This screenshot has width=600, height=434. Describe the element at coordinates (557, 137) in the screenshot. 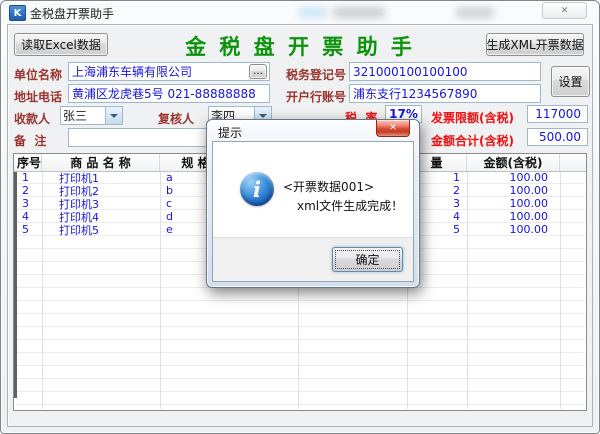

I see `total-amount-field: 500.00` at that location.